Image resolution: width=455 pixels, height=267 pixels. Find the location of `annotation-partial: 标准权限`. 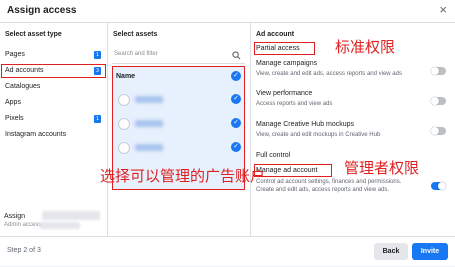

annotation-partial: 标准权限 is located at coordinates (365, 47).